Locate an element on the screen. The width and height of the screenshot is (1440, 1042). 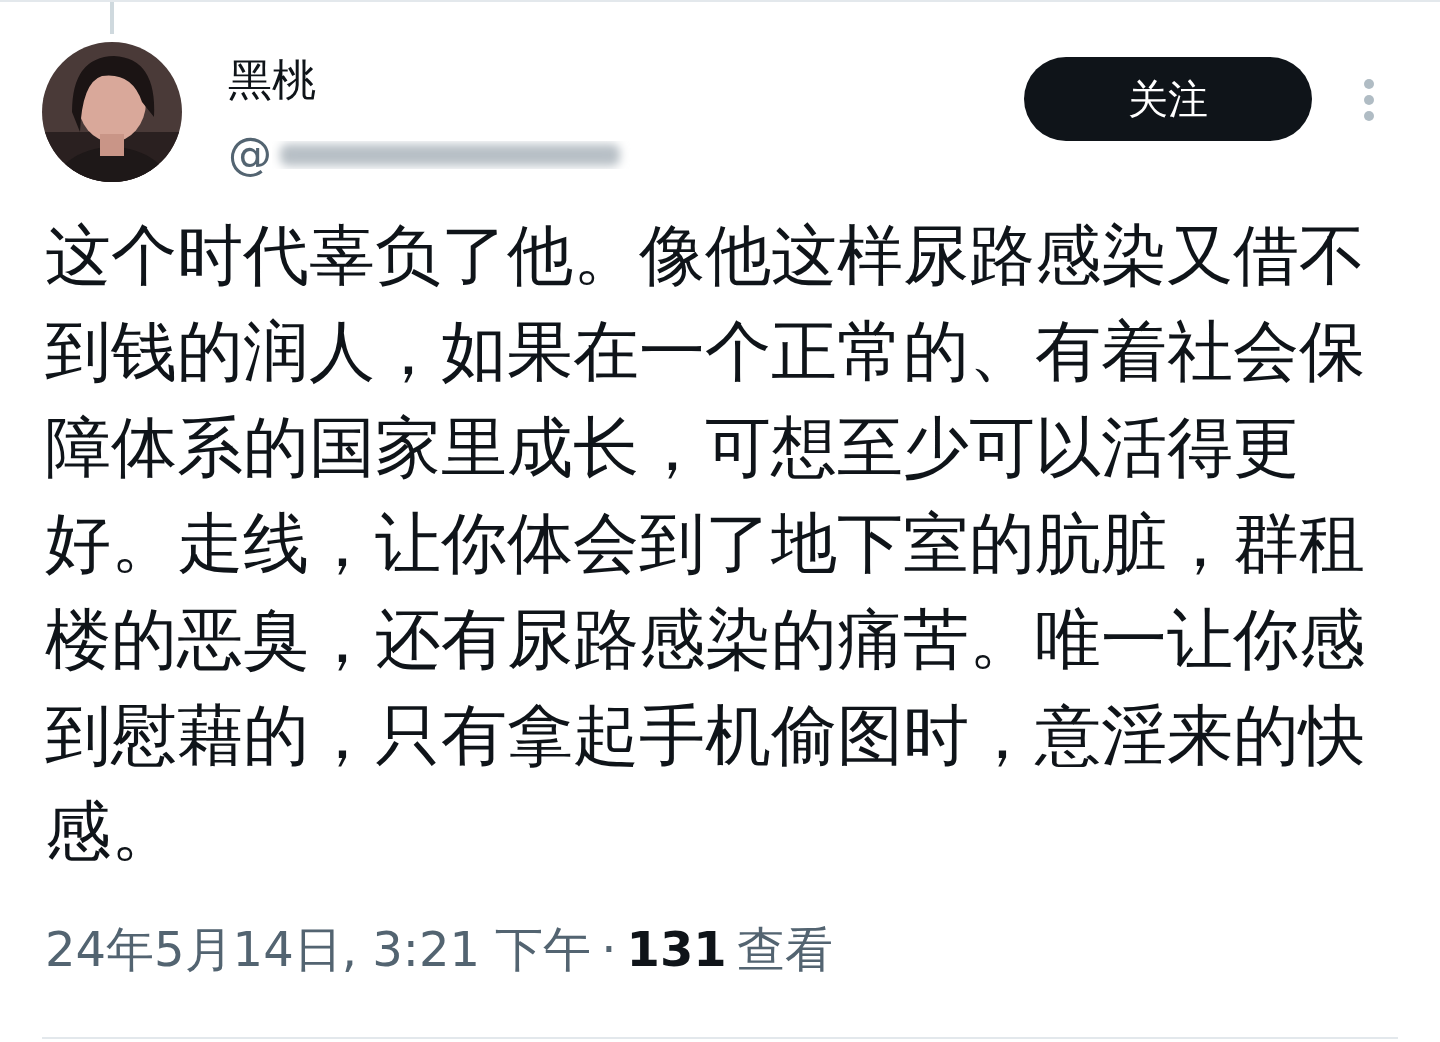
timestamp: 24年5月14日, 3:21 下午 is located at coordinates (318, 950).